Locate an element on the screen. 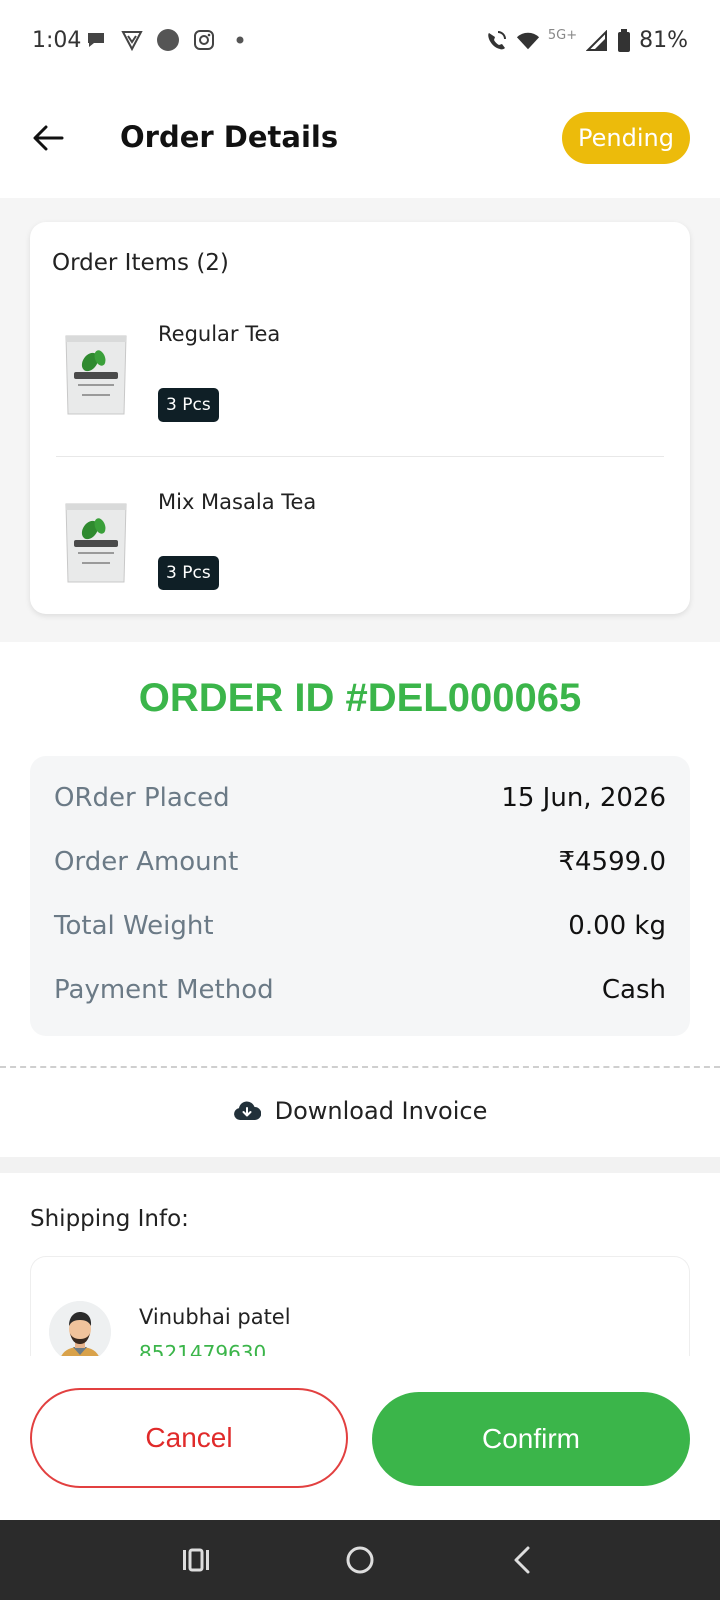 This screenshot has width=720, height=1600. wifi-icon is located at coordinates (528, 41).